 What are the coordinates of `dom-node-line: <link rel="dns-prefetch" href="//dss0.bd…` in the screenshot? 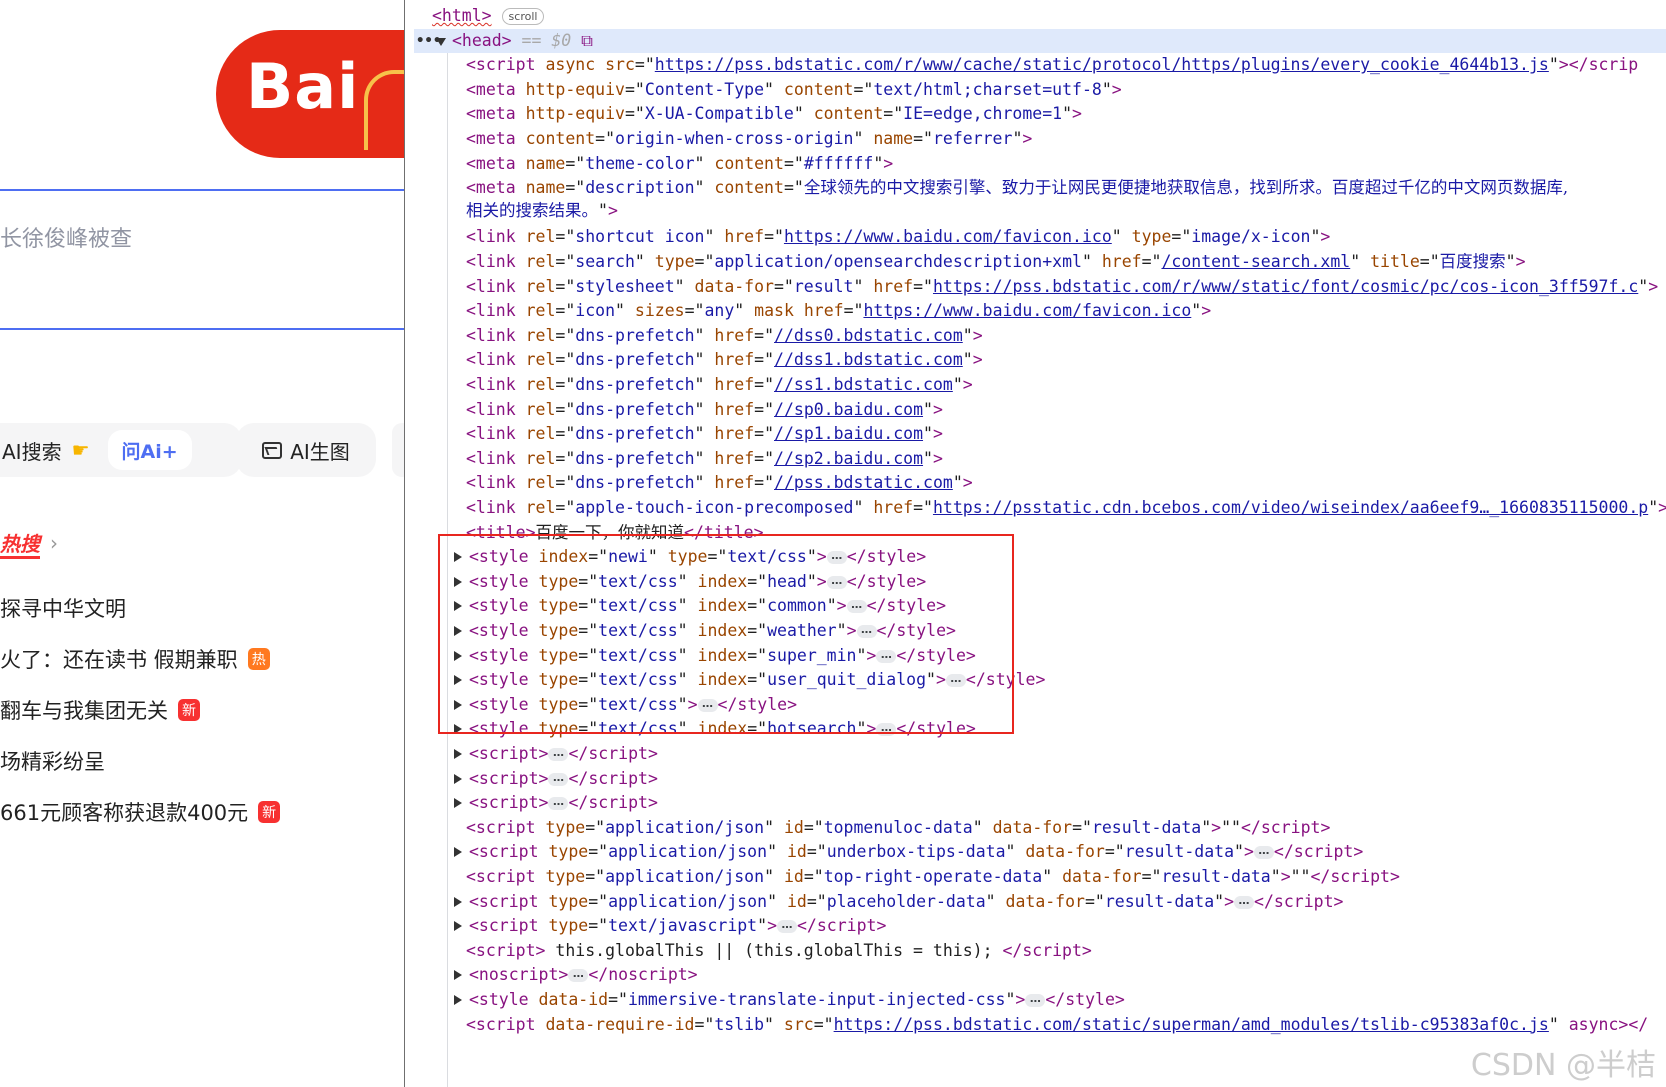 It's located at (1040, 336).